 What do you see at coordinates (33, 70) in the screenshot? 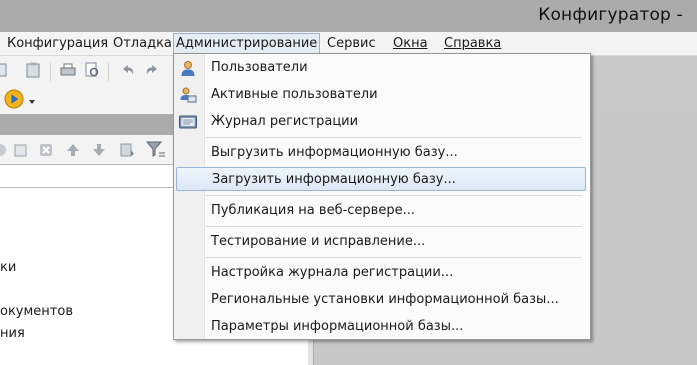
I see `paste-icon` at bounding box center [33, 70].